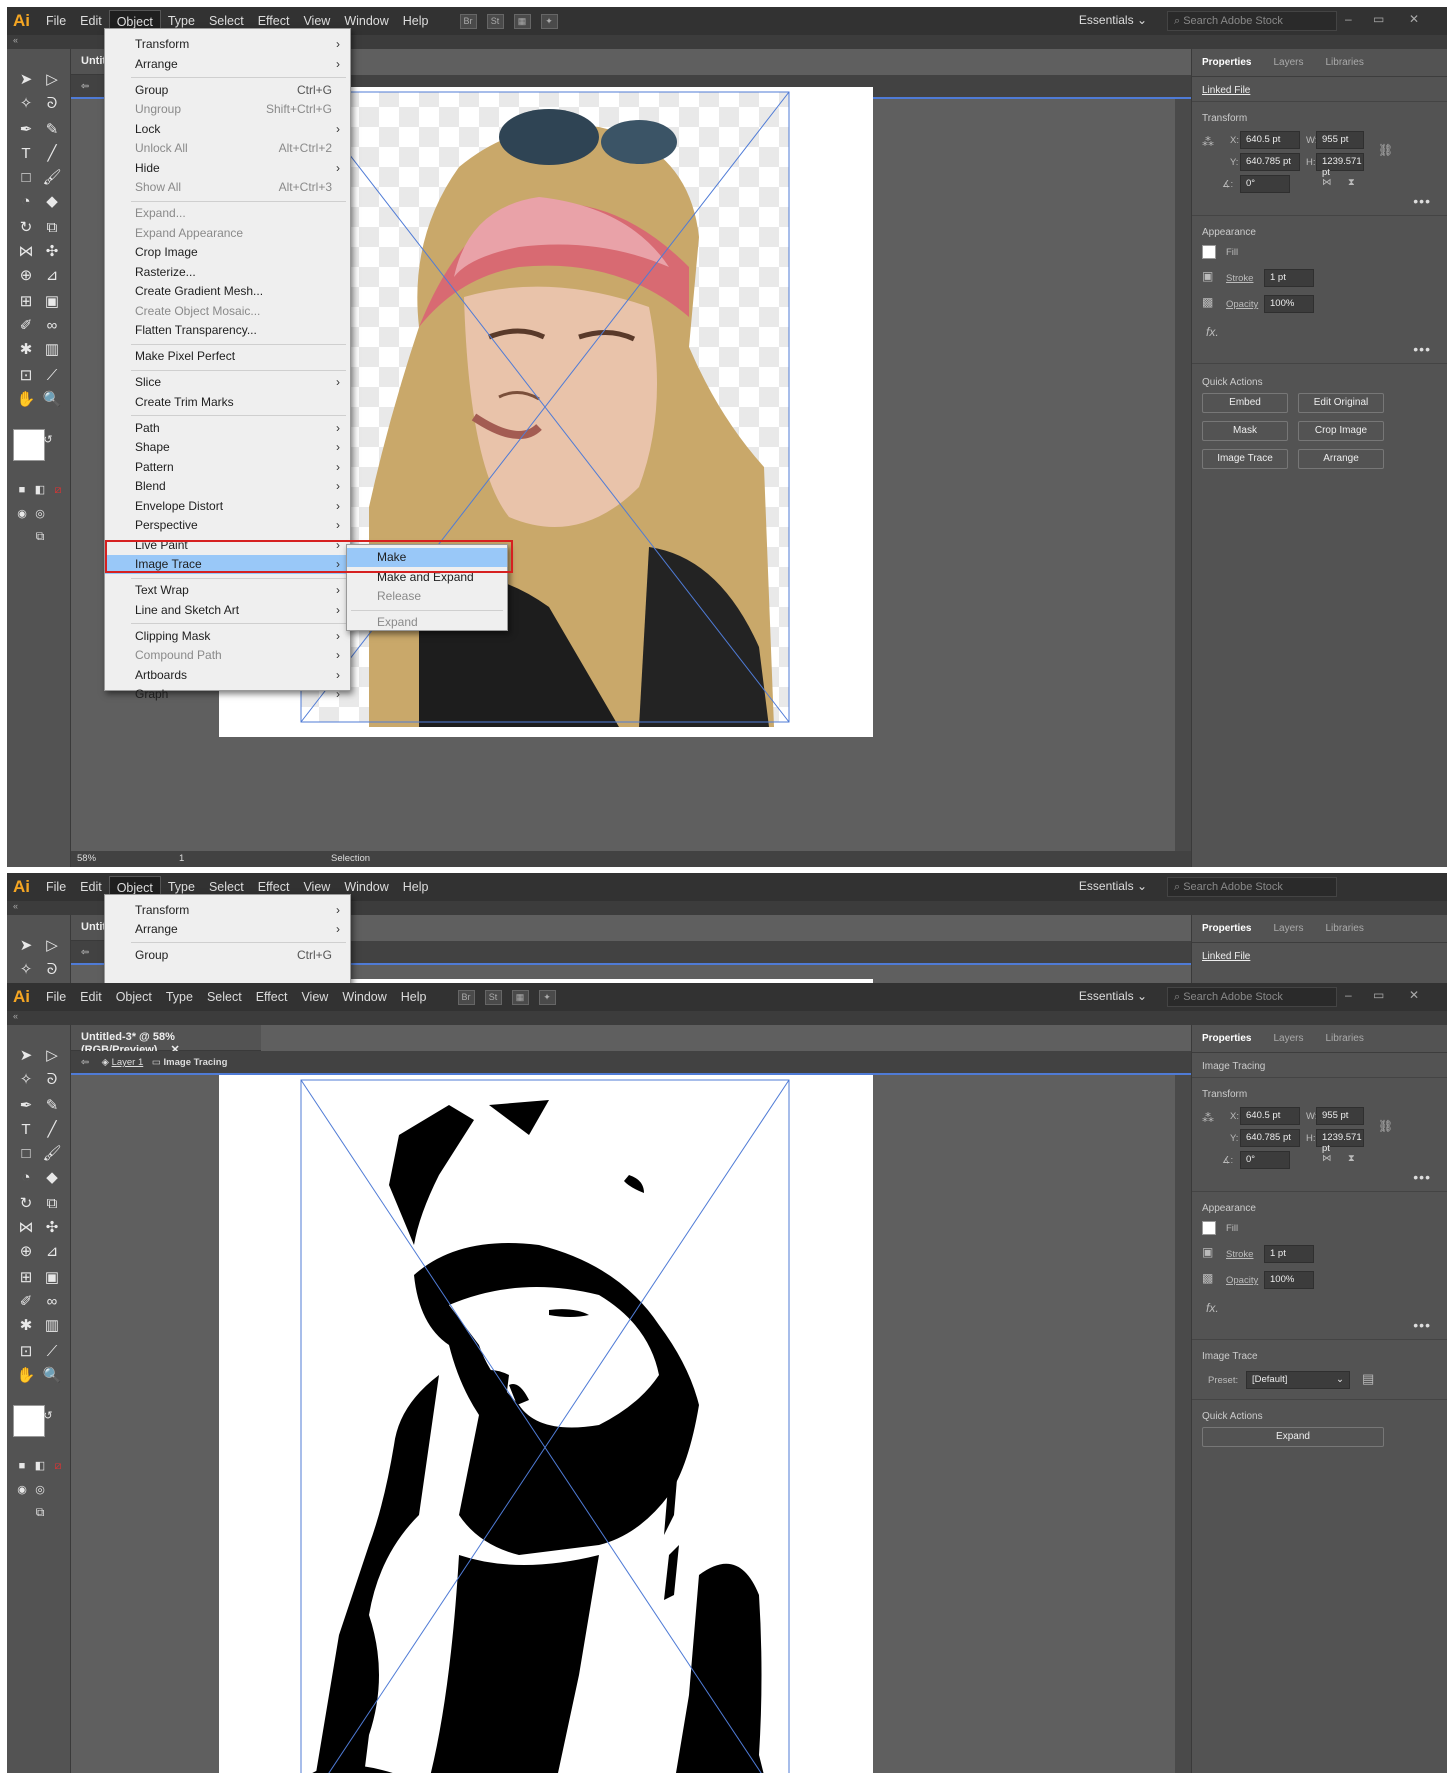  I want to click on menu-select: Select, so click(224, 997).